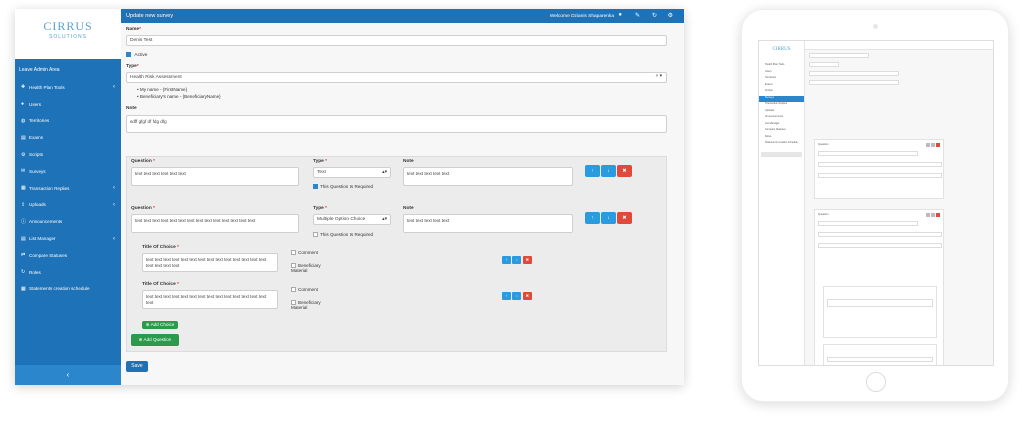  Describe the element at coordinates (24, 222) in the screenshot. I see `sidebar-item-icon: ⓘ` at that location.